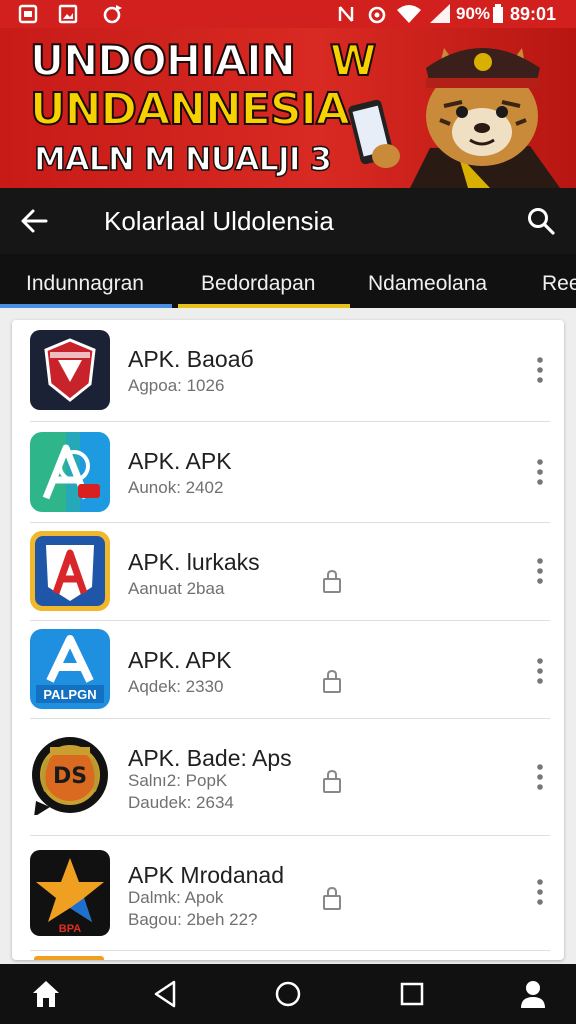 The height and width of the screenshot is (1024, 576). I want to click on signal-icon, so click(440, 13).